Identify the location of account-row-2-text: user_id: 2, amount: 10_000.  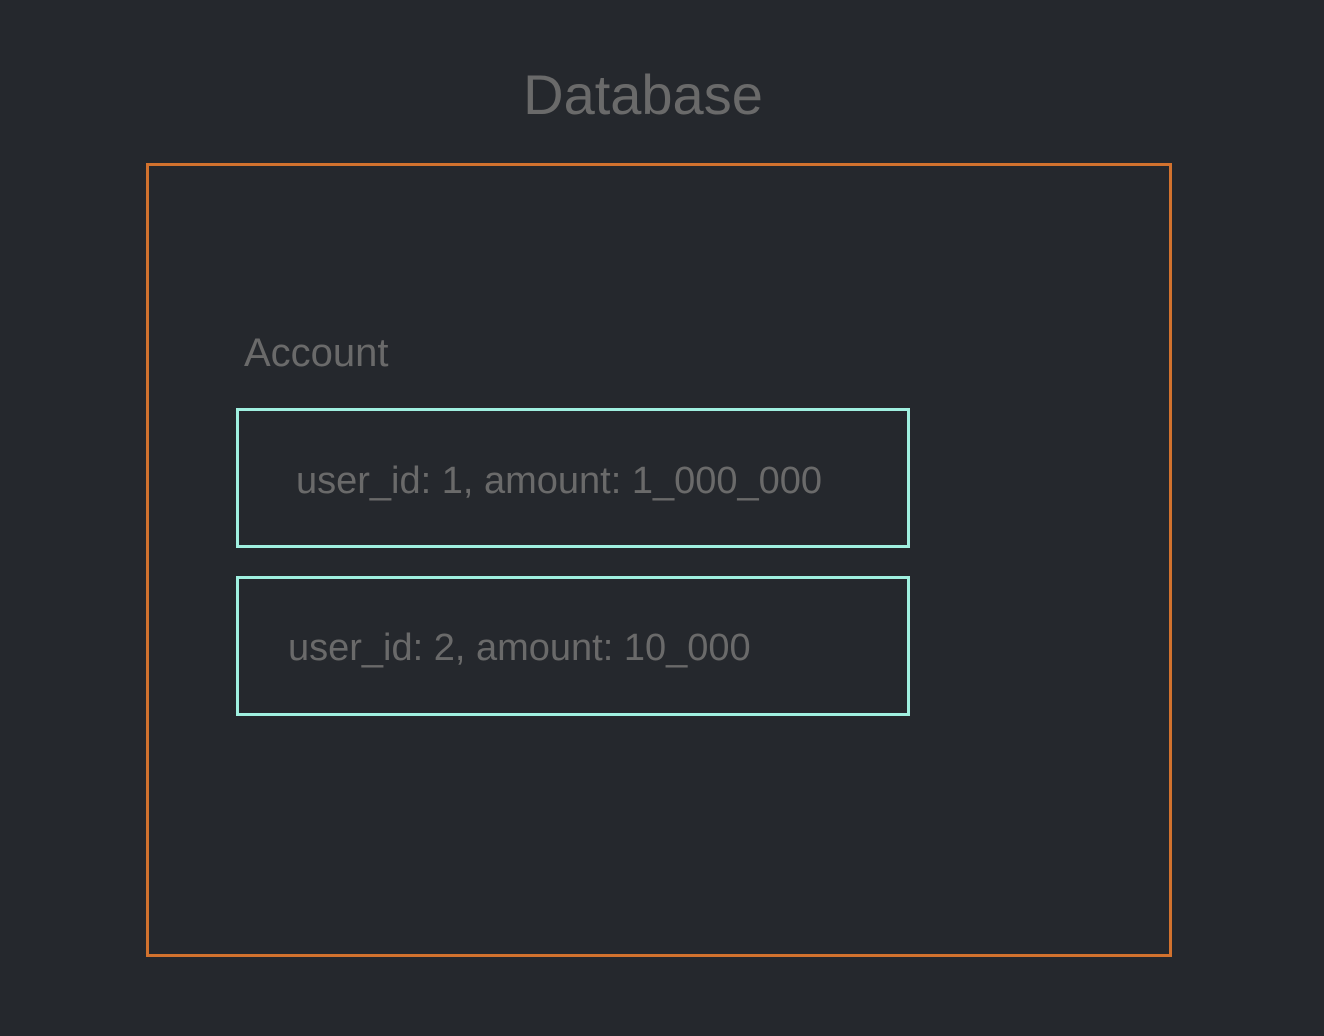
(519, 648).